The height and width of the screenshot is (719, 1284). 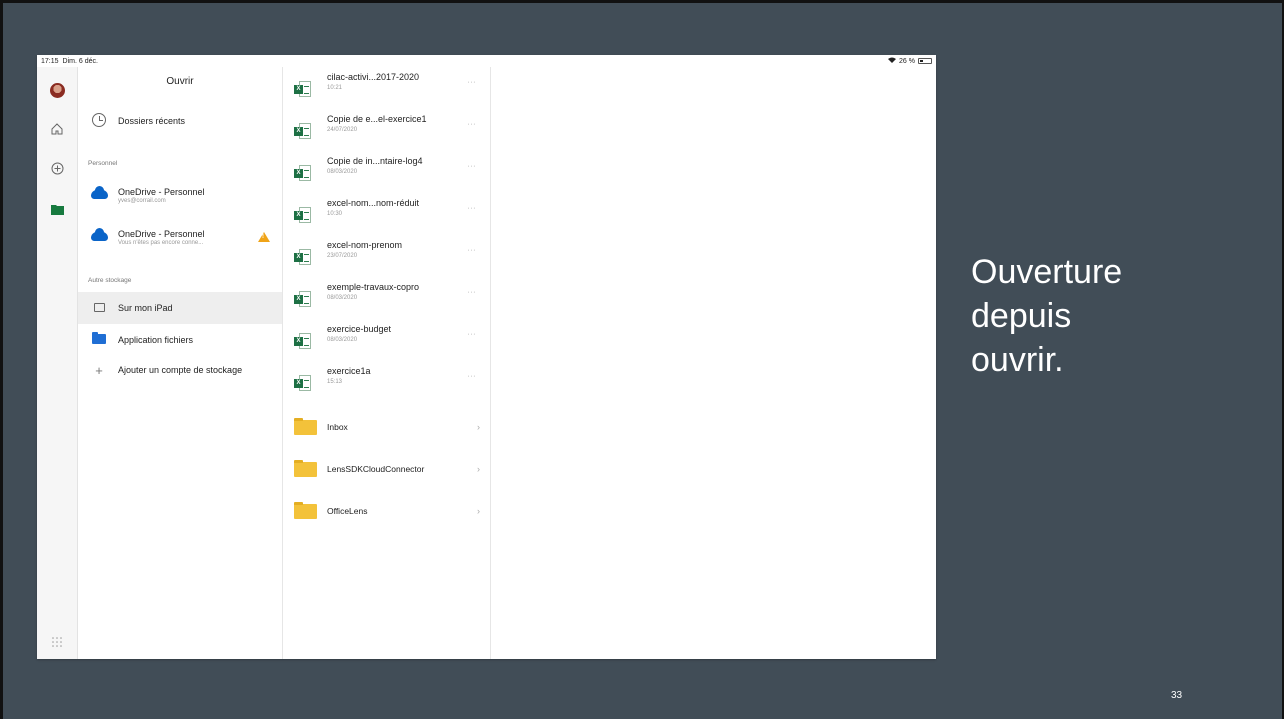 What do you see at coordinates (57, 90) in the screenshot?
I see `avatar` at bounding box center [57, 90].